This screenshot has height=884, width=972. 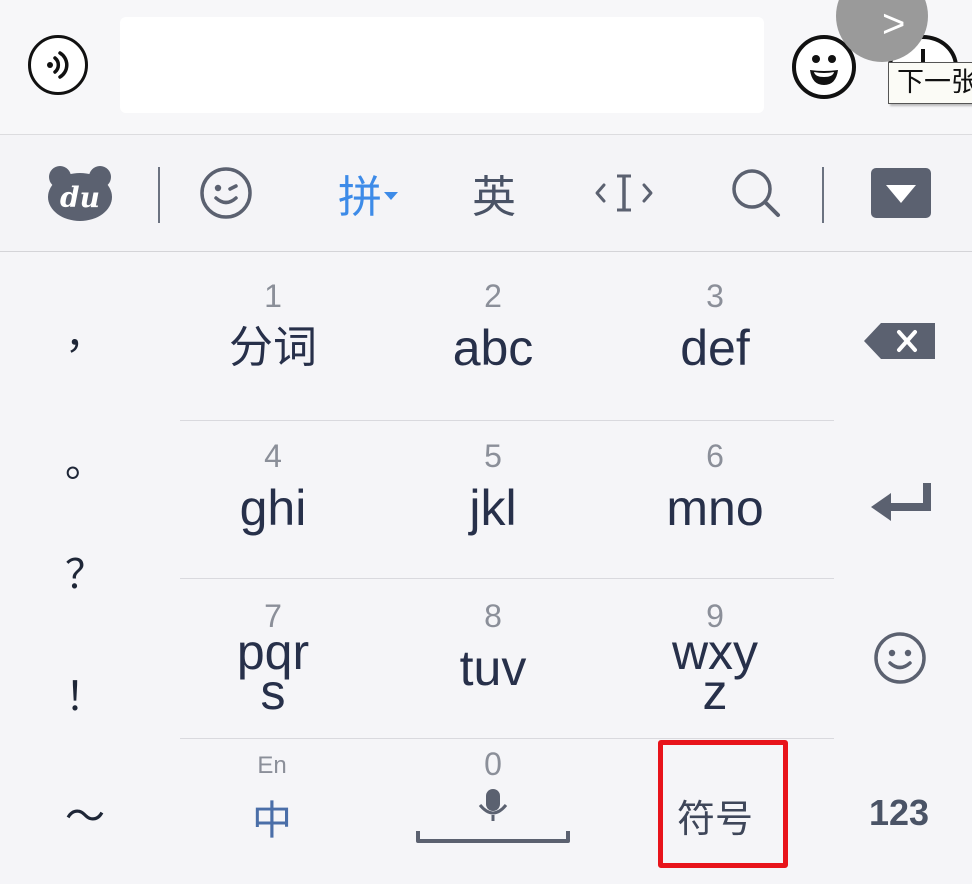 What do you see at coordinates (360, 197) in the screenshot?
I see `pinyin-label: 拼` at bounding box center [360, 197].